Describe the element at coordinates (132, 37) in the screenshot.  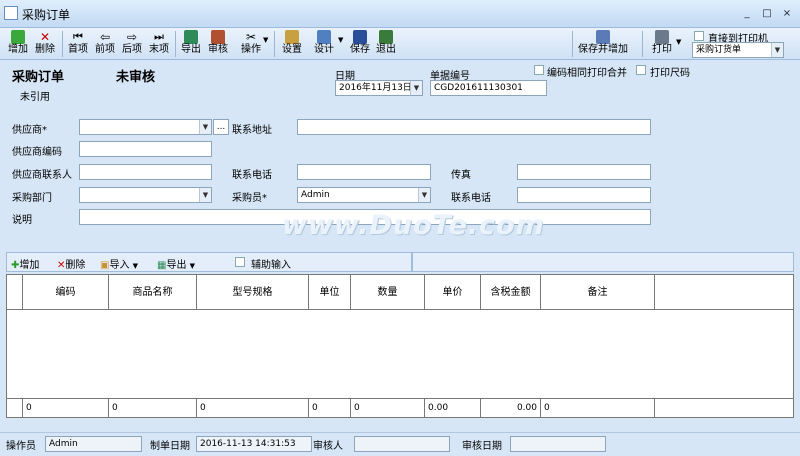
I see `next-arrow-icon: ⇨` at that location.